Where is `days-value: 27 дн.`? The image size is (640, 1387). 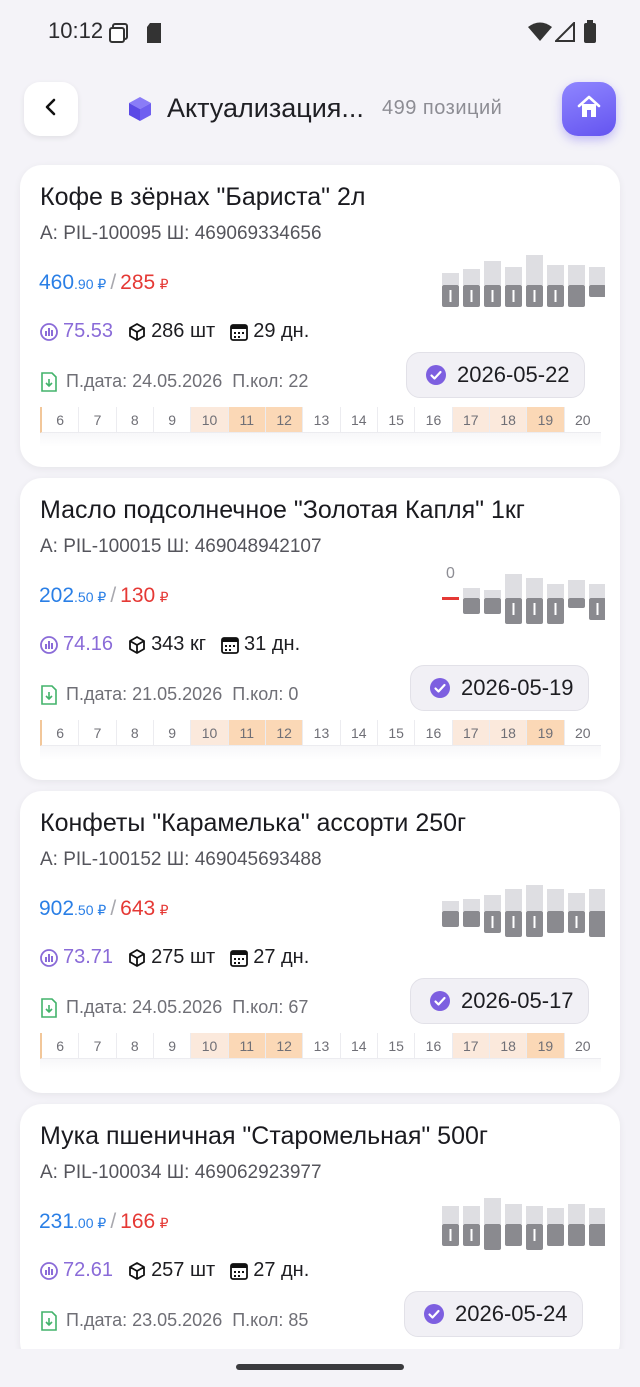
days-value: 27 дн. is located at coordinates (281, 1270).